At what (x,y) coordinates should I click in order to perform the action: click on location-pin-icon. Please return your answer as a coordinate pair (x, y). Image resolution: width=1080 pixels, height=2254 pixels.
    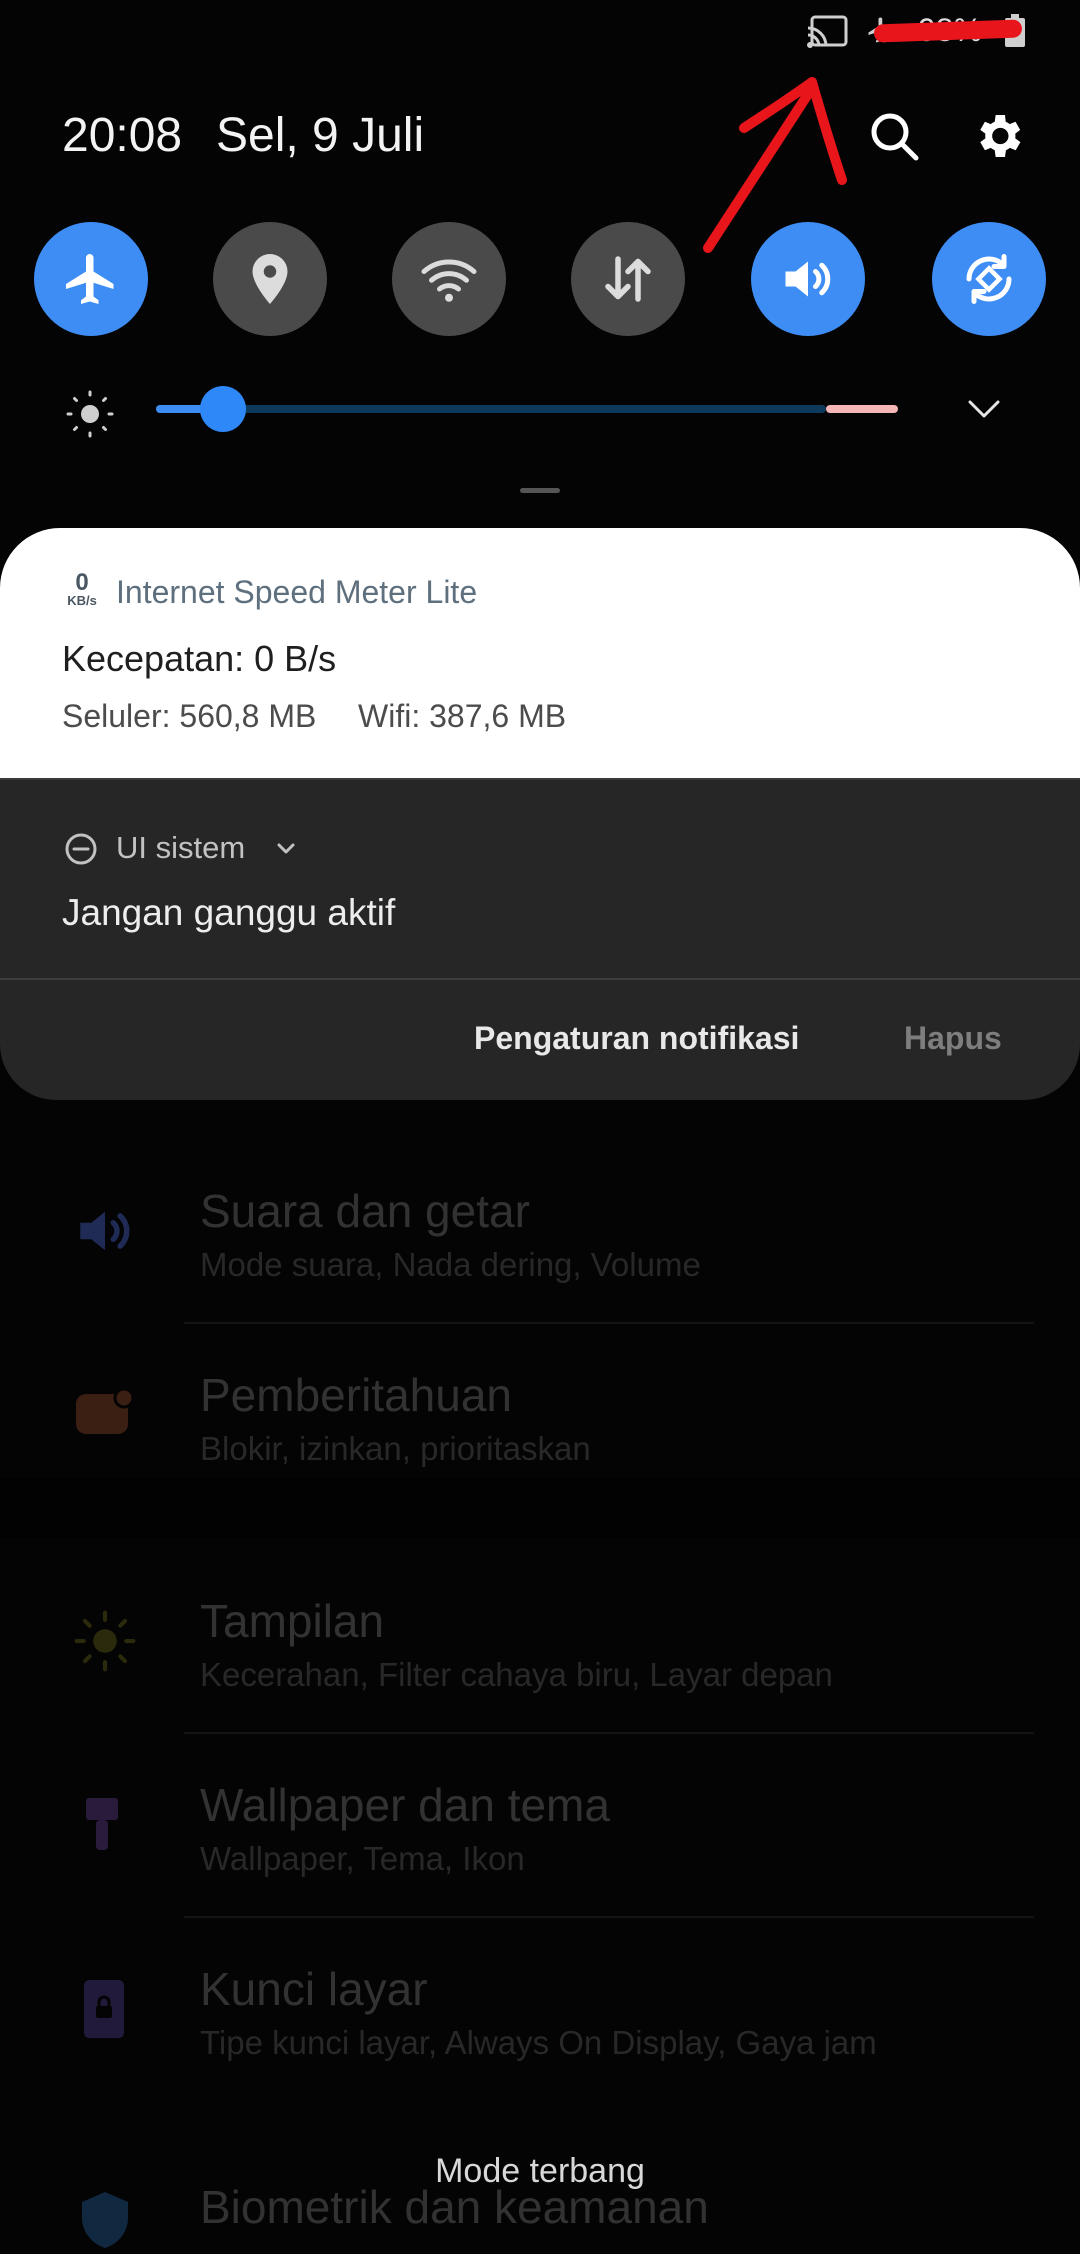
    Looking at the image, I should click on (270, 279).